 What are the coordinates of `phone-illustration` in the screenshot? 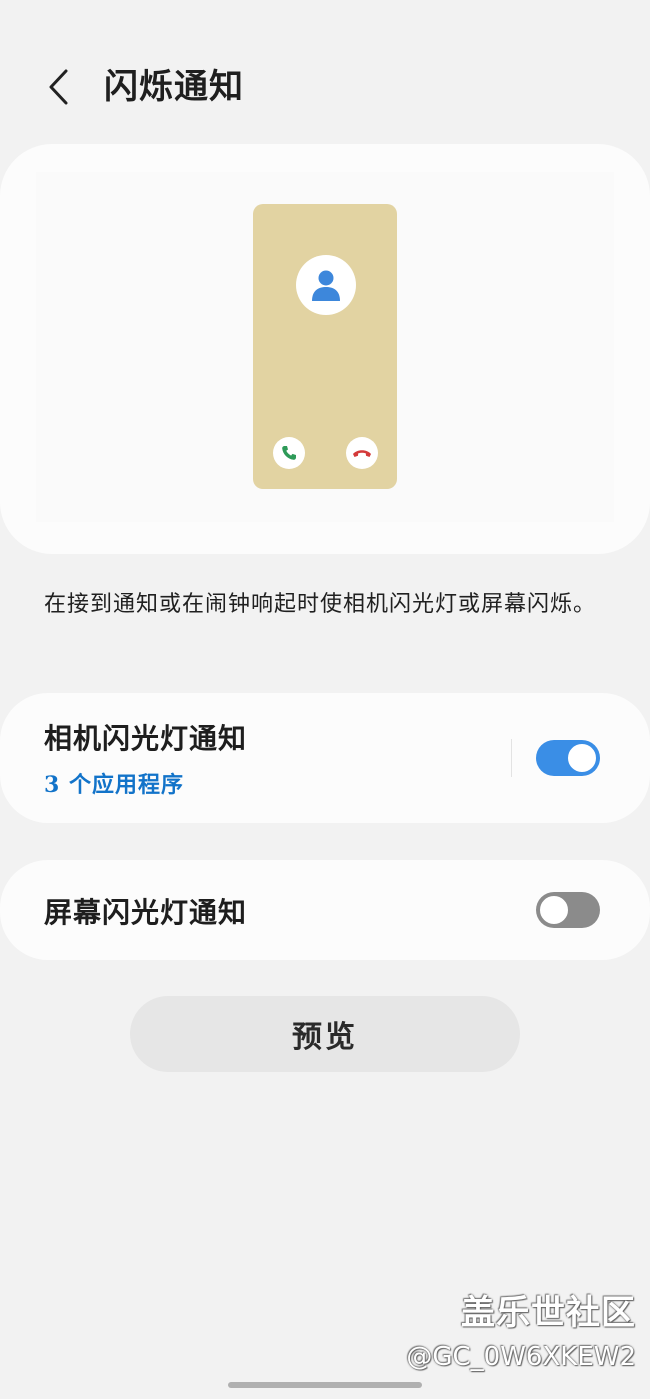 It's located at (325, 346).